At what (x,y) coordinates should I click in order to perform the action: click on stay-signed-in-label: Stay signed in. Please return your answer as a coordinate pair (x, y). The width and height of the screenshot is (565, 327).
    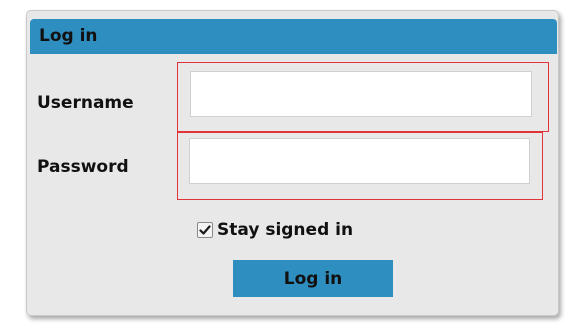
    Looking at the image, I should click on (285, 230).